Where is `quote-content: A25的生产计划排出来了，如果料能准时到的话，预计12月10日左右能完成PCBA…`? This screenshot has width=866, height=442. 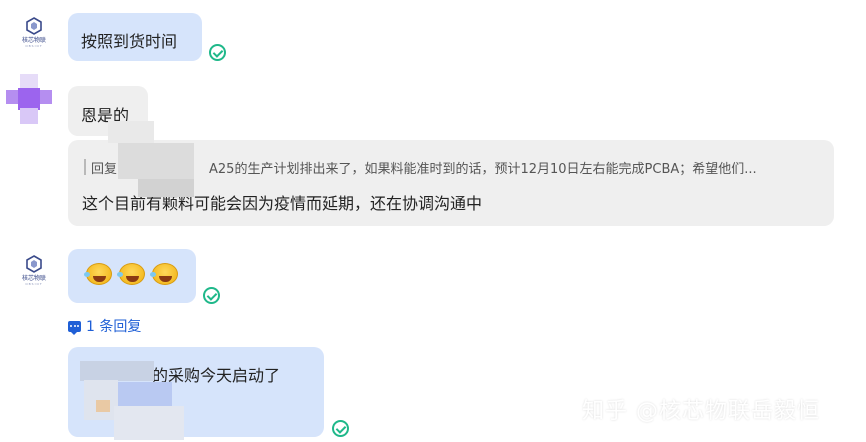
quote-content: A25的生产计划排出来了，如果料能准时到的话，预计12月10日左右能完成PCBA… is located at coordinates (483, 169).